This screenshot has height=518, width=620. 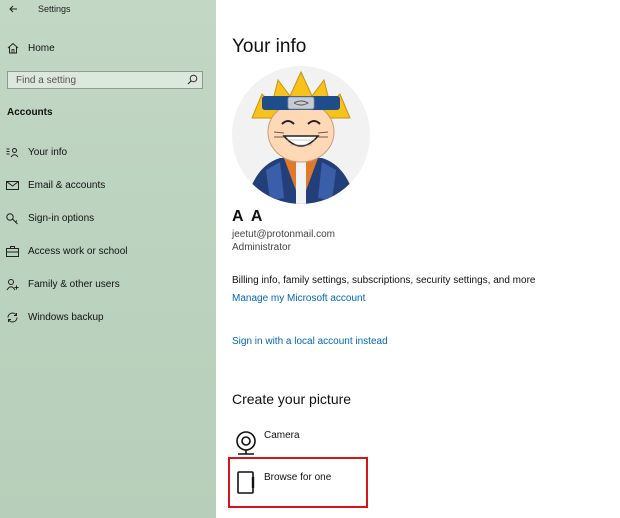 What do you see at coordinates (54, 9) in the screenshot?
I see `app-title: Settings` at bounding box center [54, 9].